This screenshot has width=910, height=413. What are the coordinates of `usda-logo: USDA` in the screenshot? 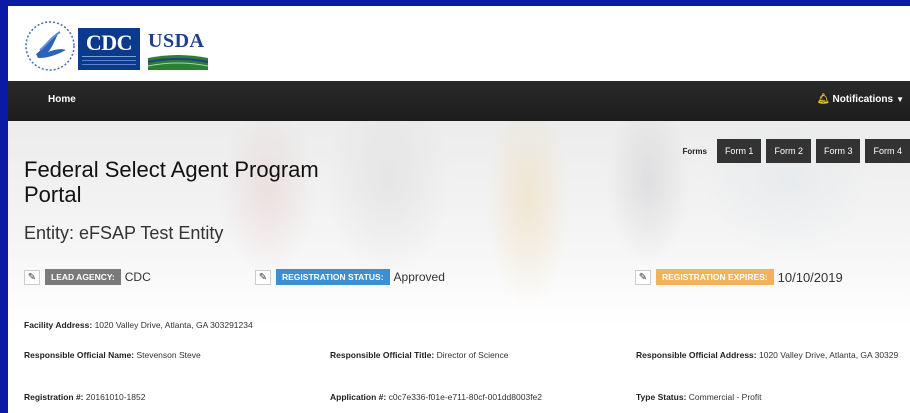 It's located at (178, 50).